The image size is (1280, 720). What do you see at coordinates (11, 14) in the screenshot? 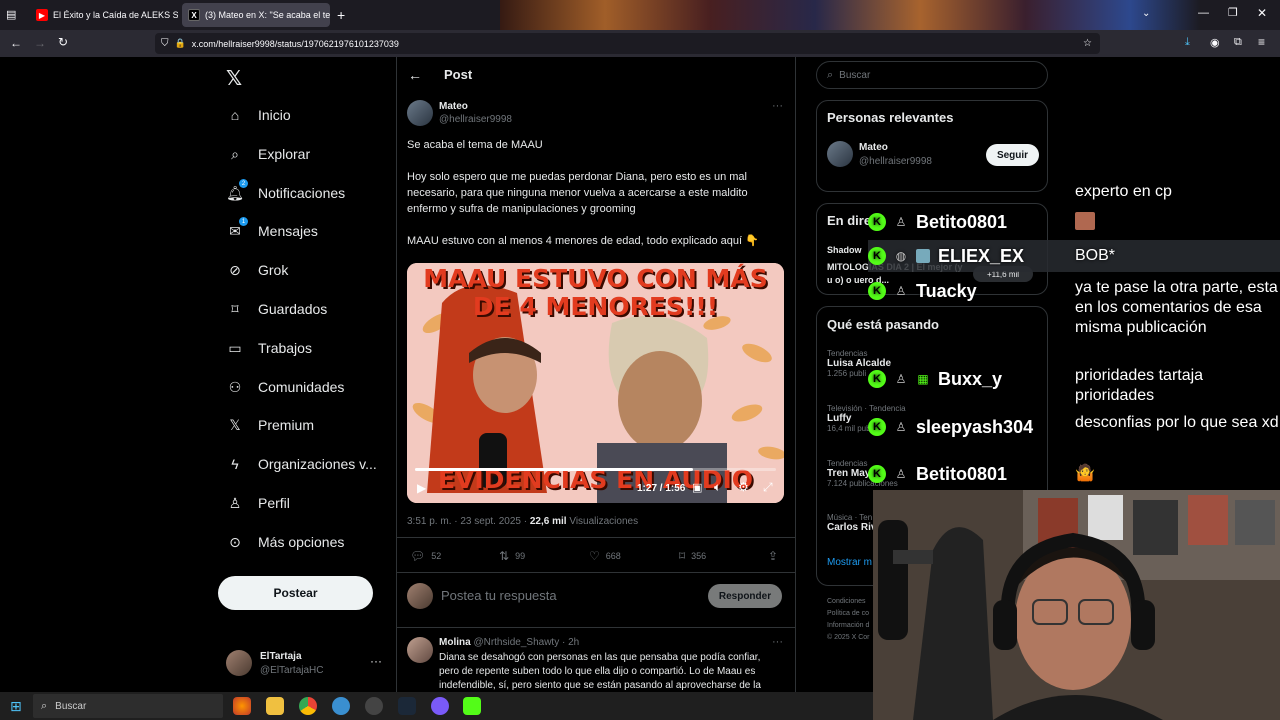
I see `tab-list-icon: ▤` at bounding box center [11, 14].